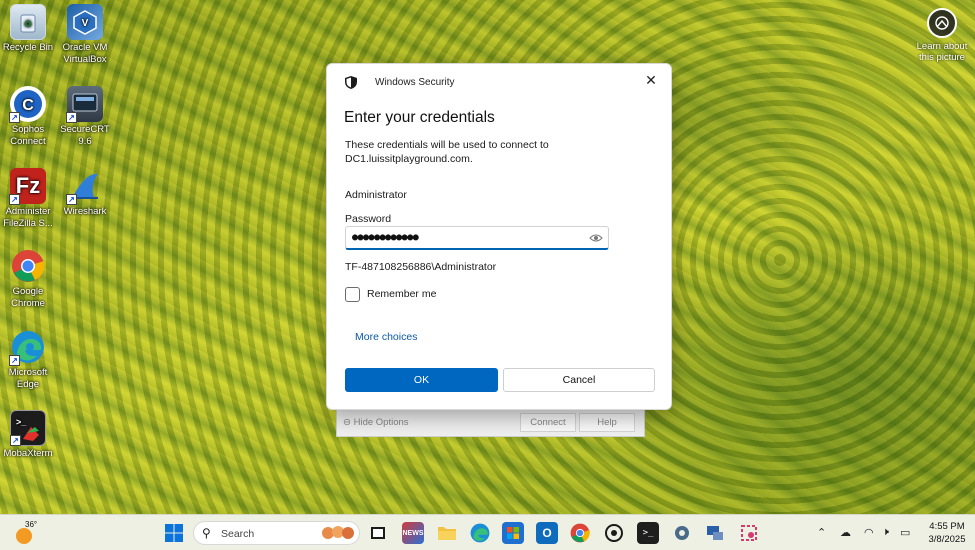 Image resolution: width=975 pixels, height=550 pixels. I want to click on desktop-icon-securecrt: ↗ SecureCRT 9.6, so click(85, 117).